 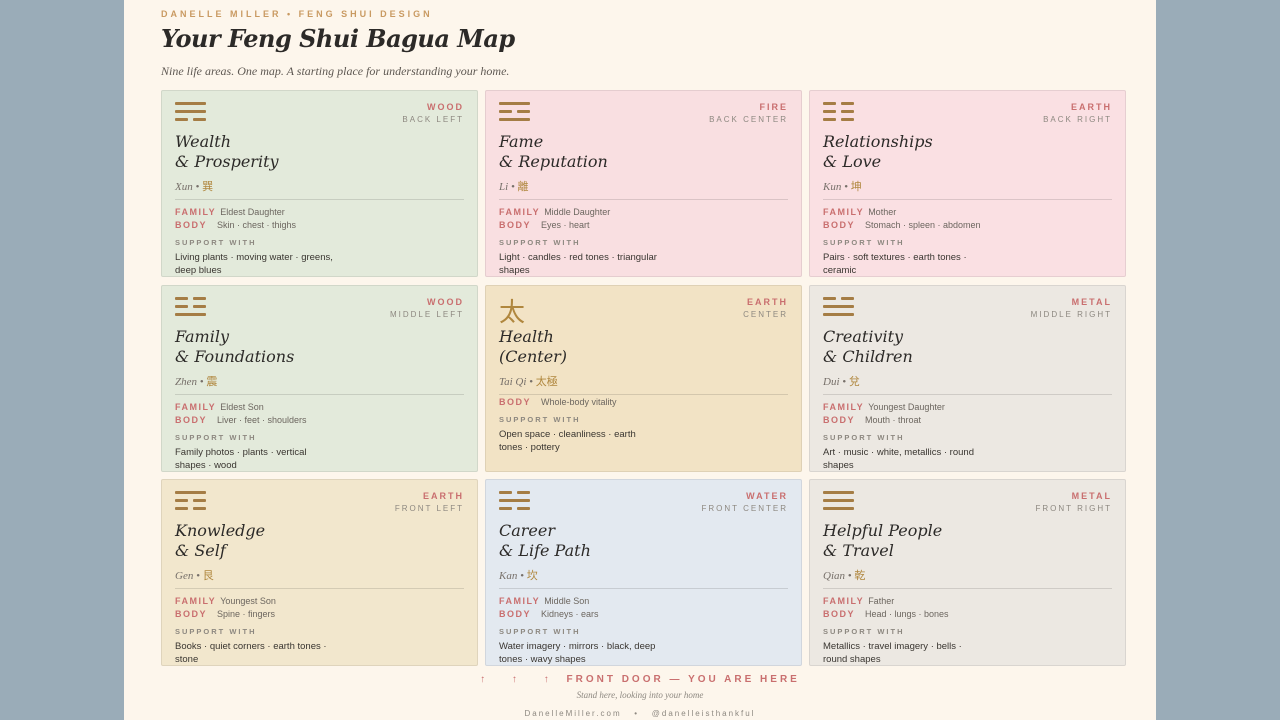 I want to click on position-label: CENTER, so click(x=765, y=314).